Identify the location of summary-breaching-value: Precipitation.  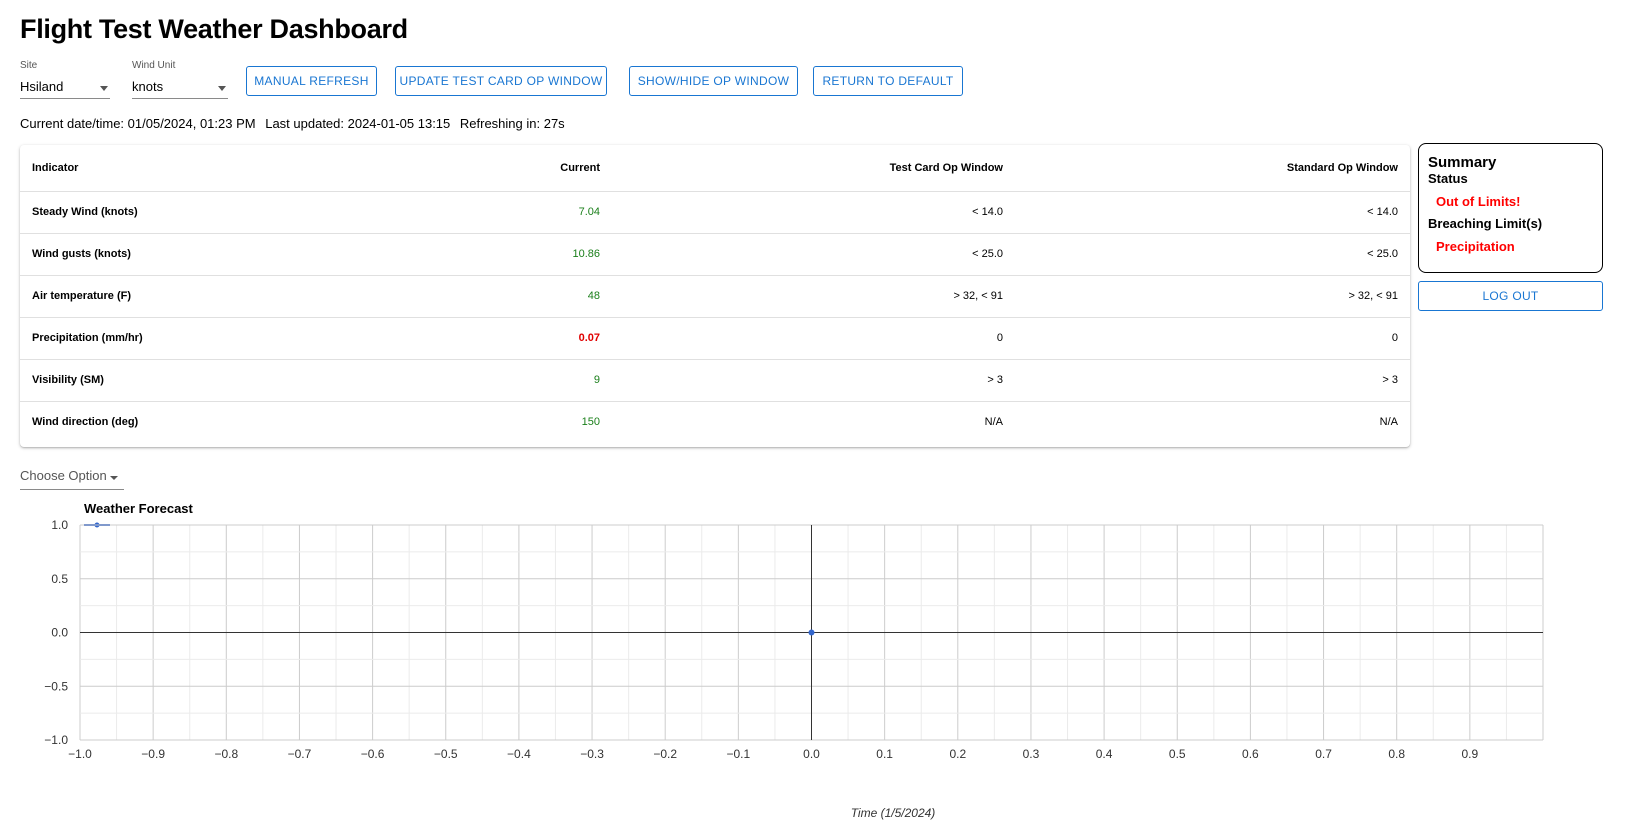
(1475, 246).